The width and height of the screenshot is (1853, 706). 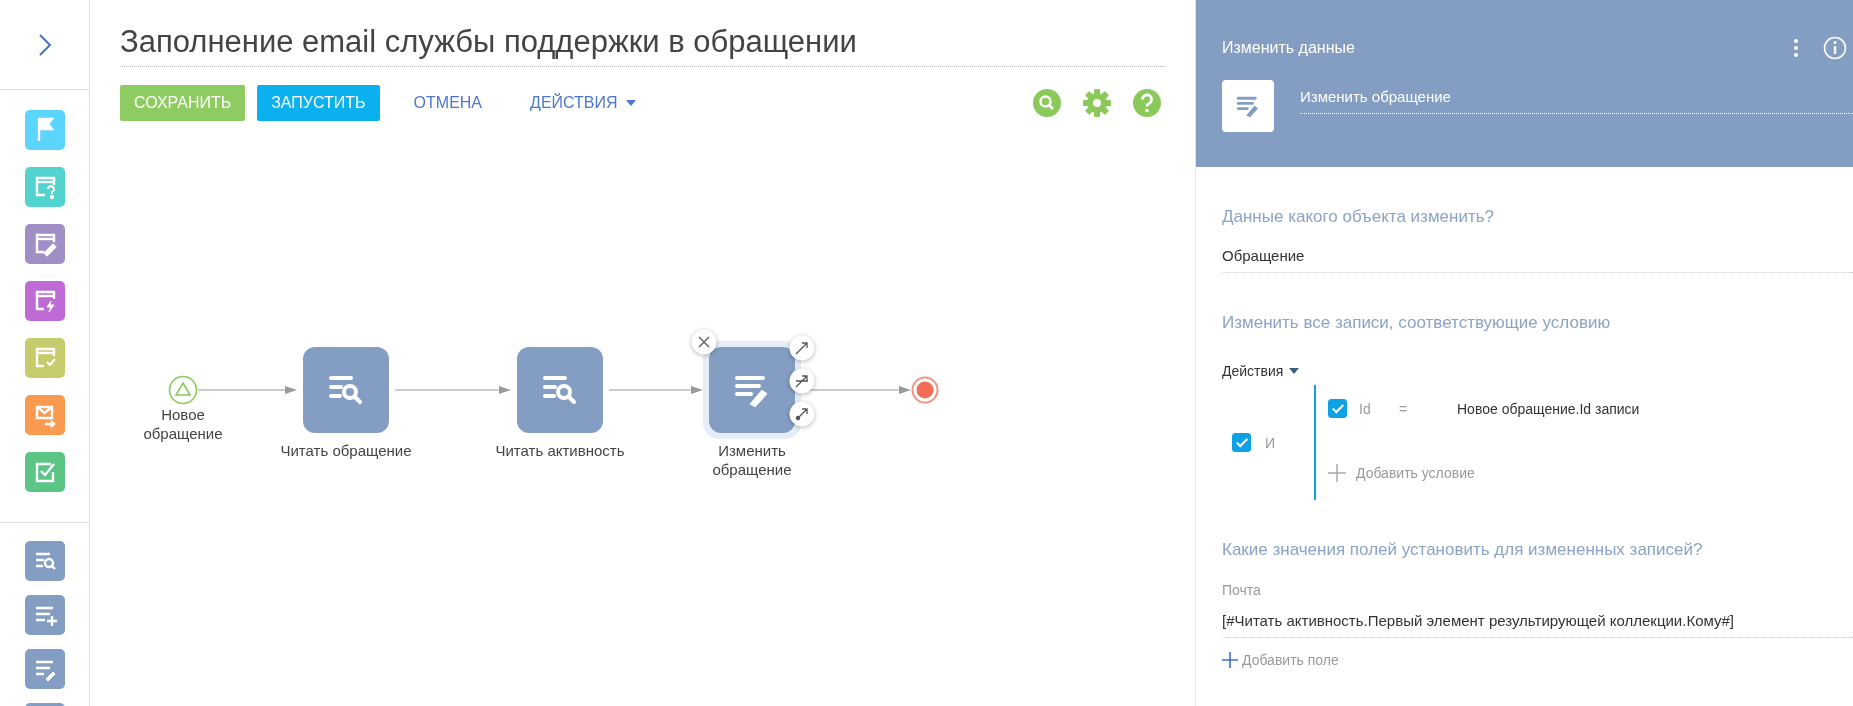 What do you see at coordinates (1576, 101) in the screenshot?
I see `element-name-field: Изменить обращение` at bounding box center [1576, 101].